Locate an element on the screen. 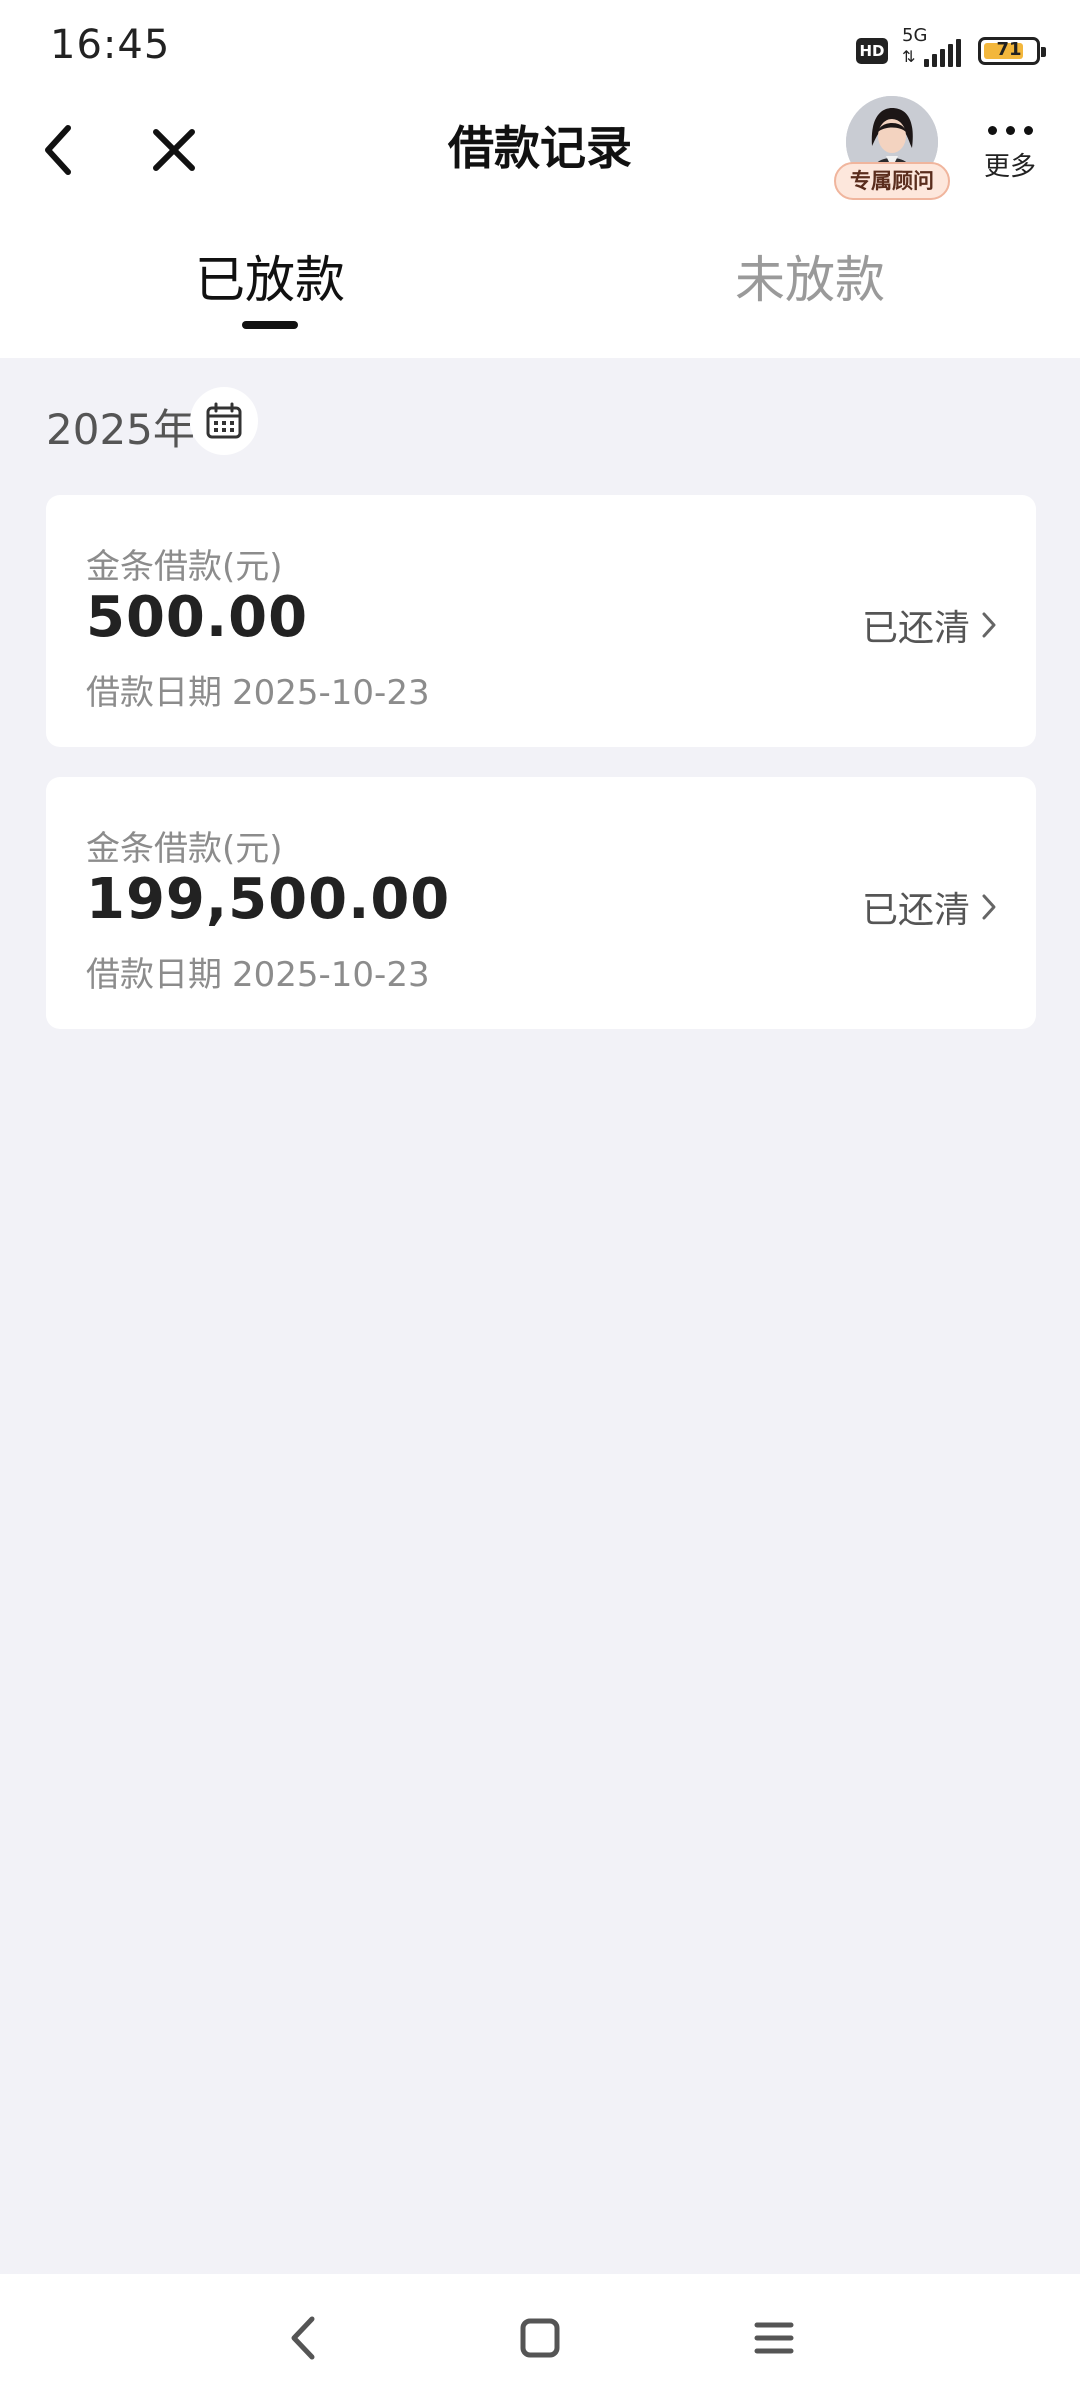 The height and width of the screenshot is (2400, 1080). hd-icon: HD is located at coordinates (872, 51).